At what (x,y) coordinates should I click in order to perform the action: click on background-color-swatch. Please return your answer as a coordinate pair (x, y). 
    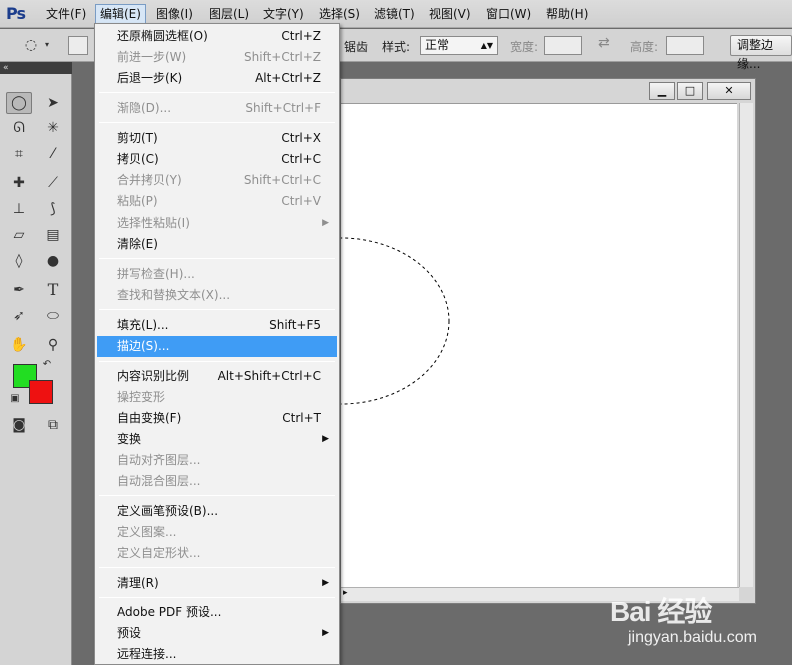
    Looking at the image, I should click on (41, 392).